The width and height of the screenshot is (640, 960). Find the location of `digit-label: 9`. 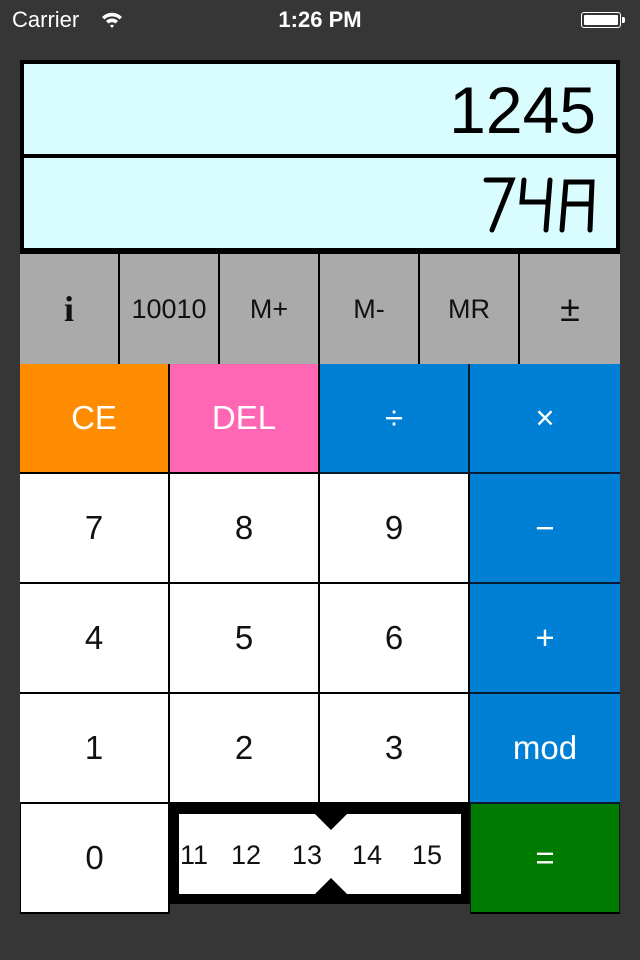

digit-label: 9 is located at coordinates (394, 527).